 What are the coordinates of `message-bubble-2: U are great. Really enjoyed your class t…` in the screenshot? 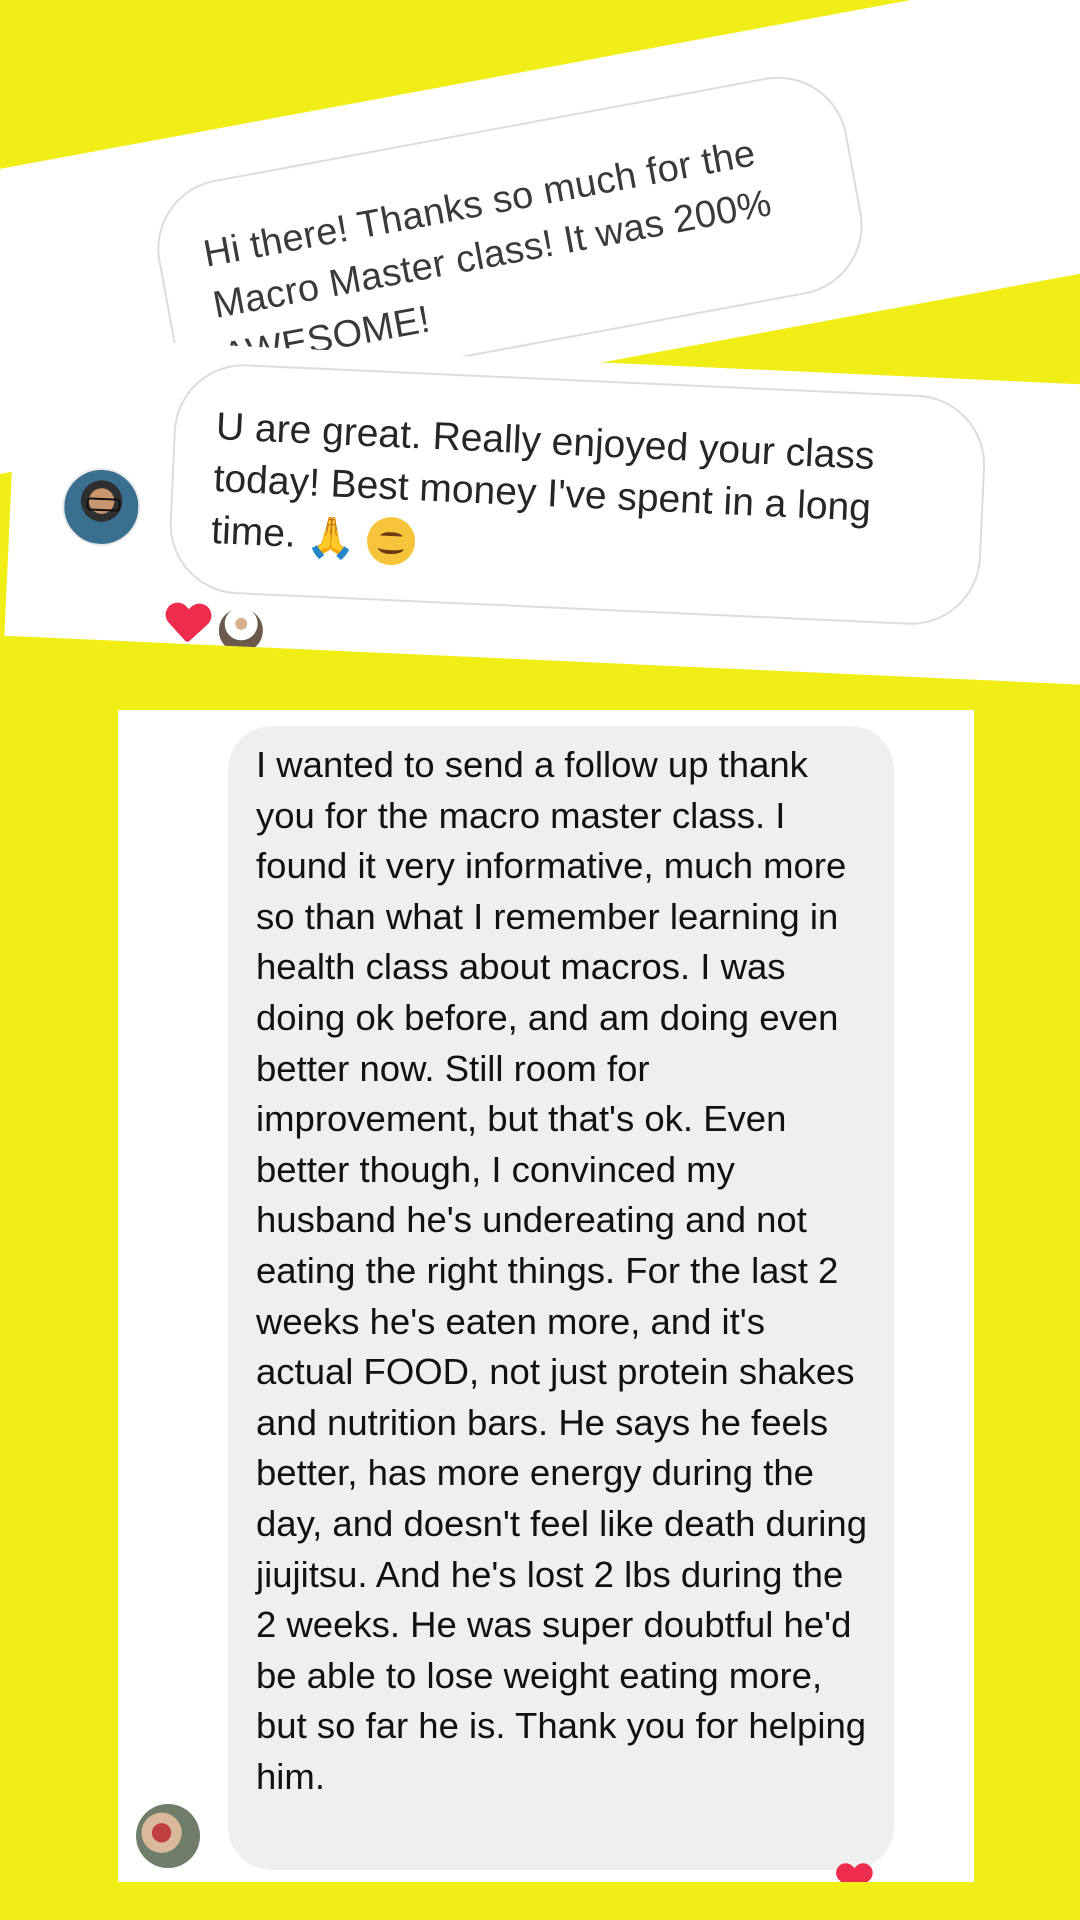 It's located at (577, 494).